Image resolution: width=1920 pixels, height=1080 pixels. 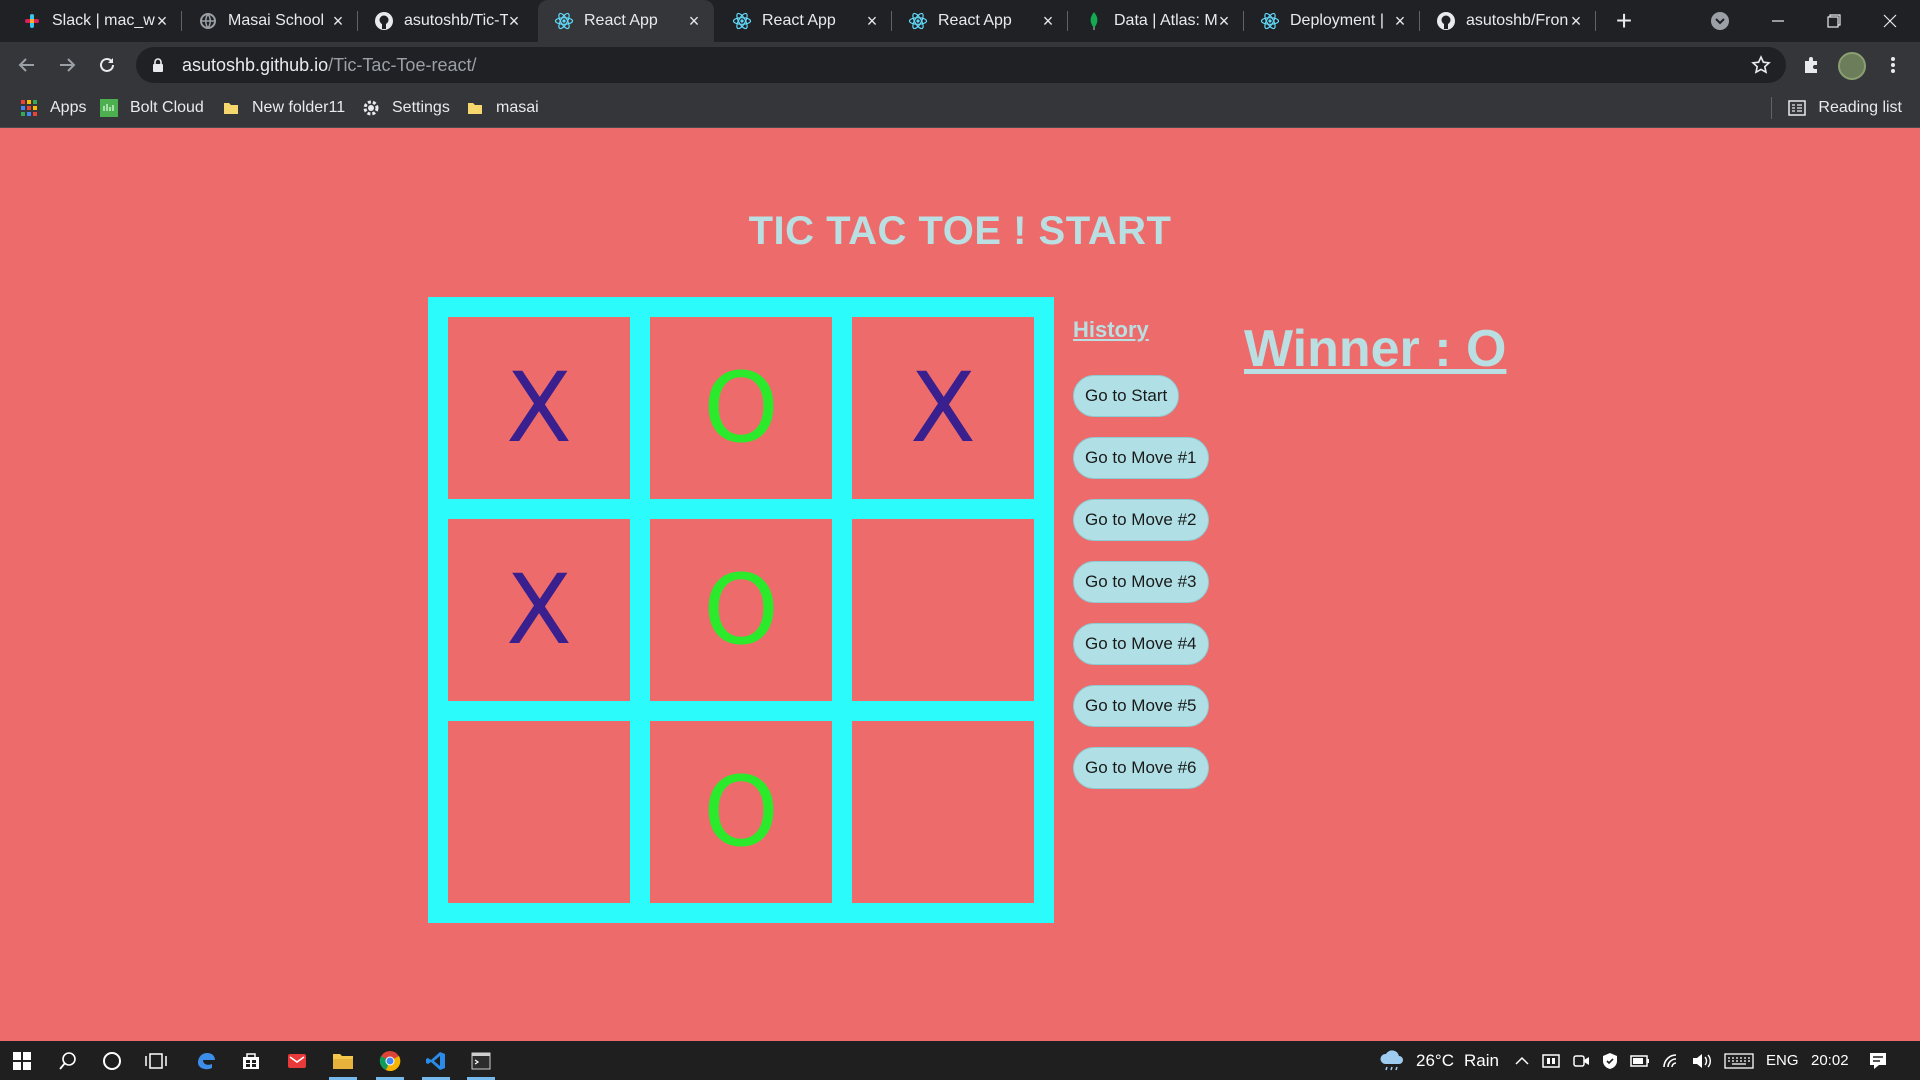 What do you see at coordinates (297, 1060) in the screenshot?
I see `mail-app-icon` at bounding box center [297, 1060].